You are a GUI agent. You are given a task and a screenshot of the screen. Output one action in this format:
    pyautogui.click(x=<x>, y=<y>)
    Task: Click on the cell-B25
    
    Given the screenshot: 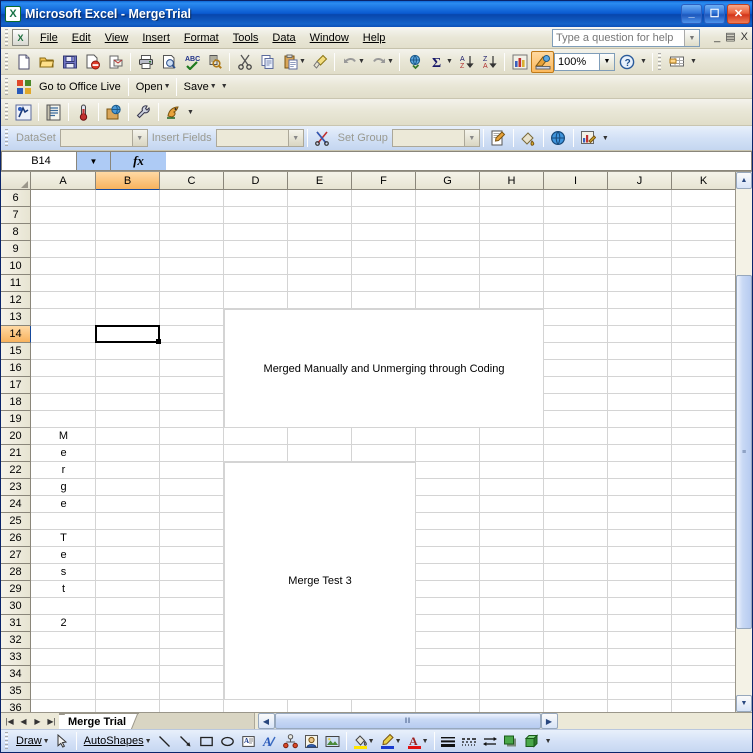 What is the action you would take?
    pyautogui.click(x=128, y=521)
    